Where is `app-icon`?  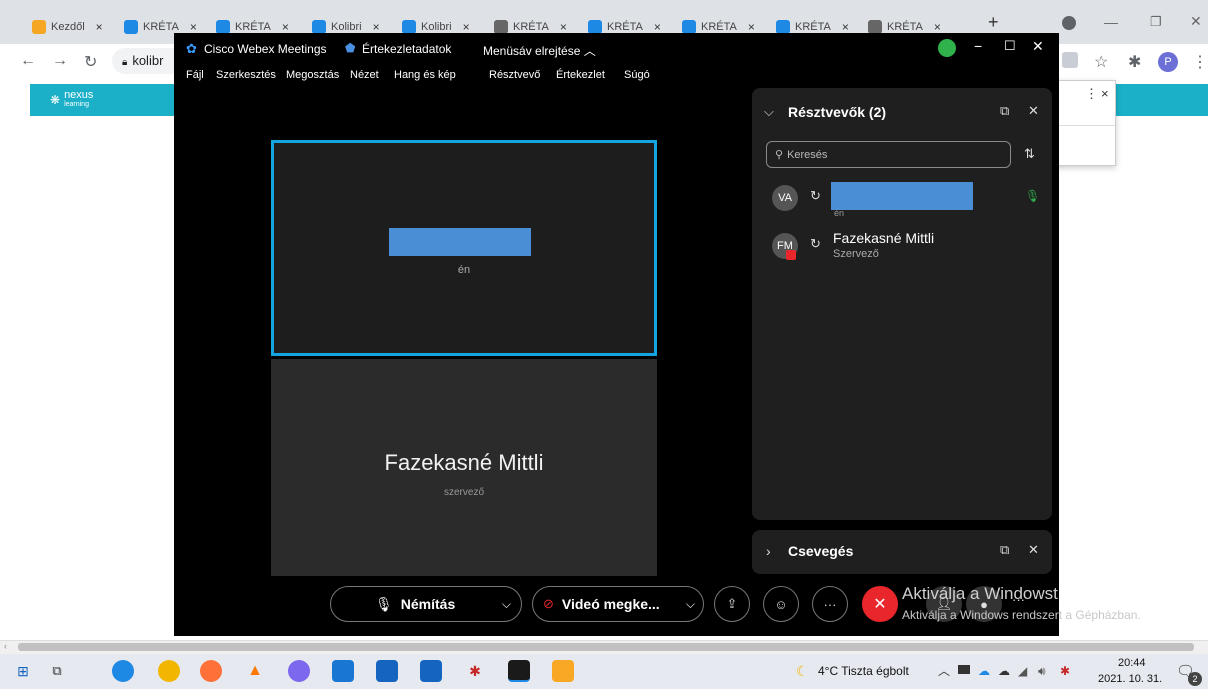 app-icon is located at coordinates (299, 671).